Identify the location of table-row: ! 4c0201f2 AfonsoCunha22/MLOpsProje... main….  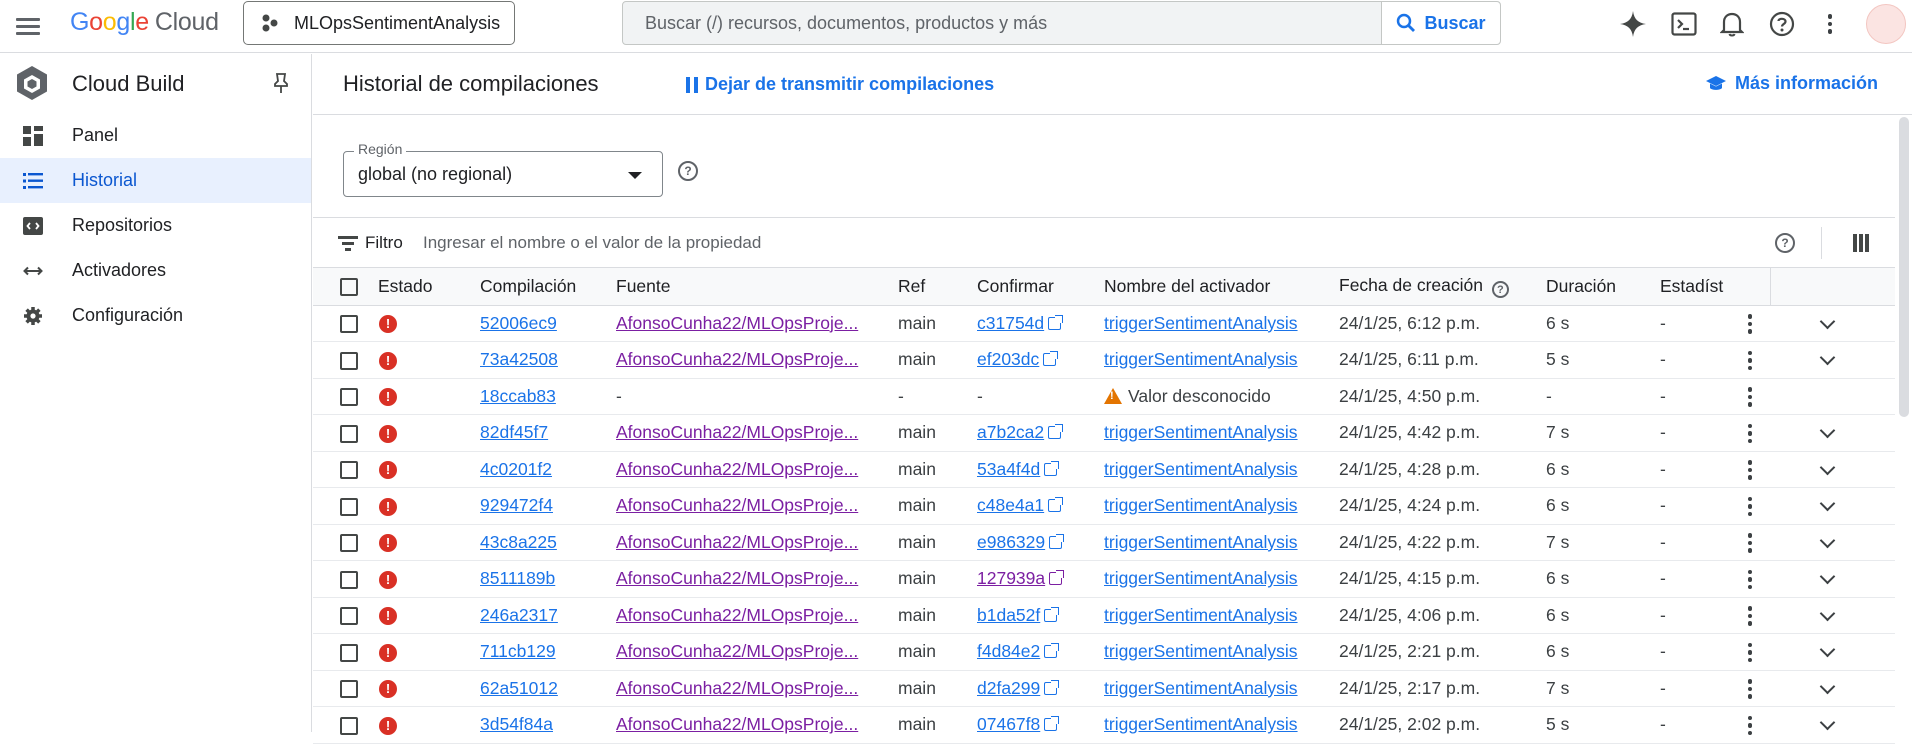
(1104, 469).